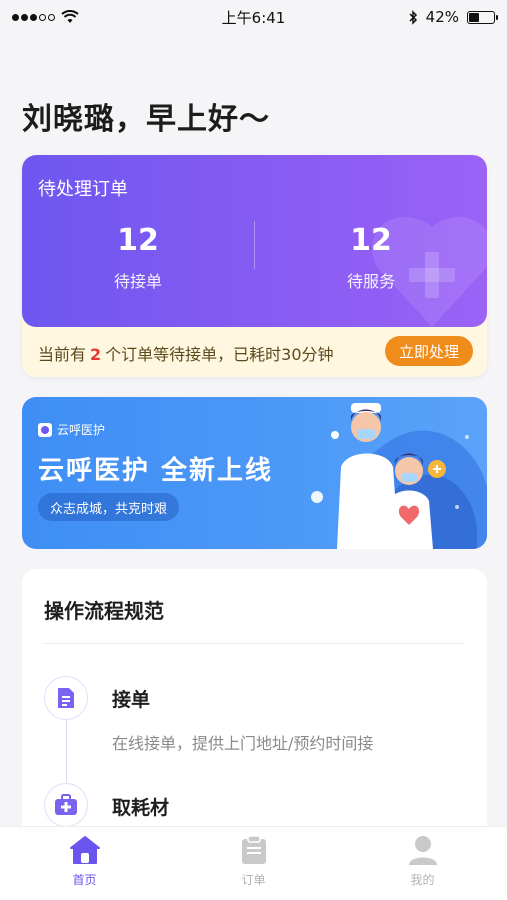 The width and height of the screenshot is (507, 900). I want to click on signal-icon, so click(33, 17).